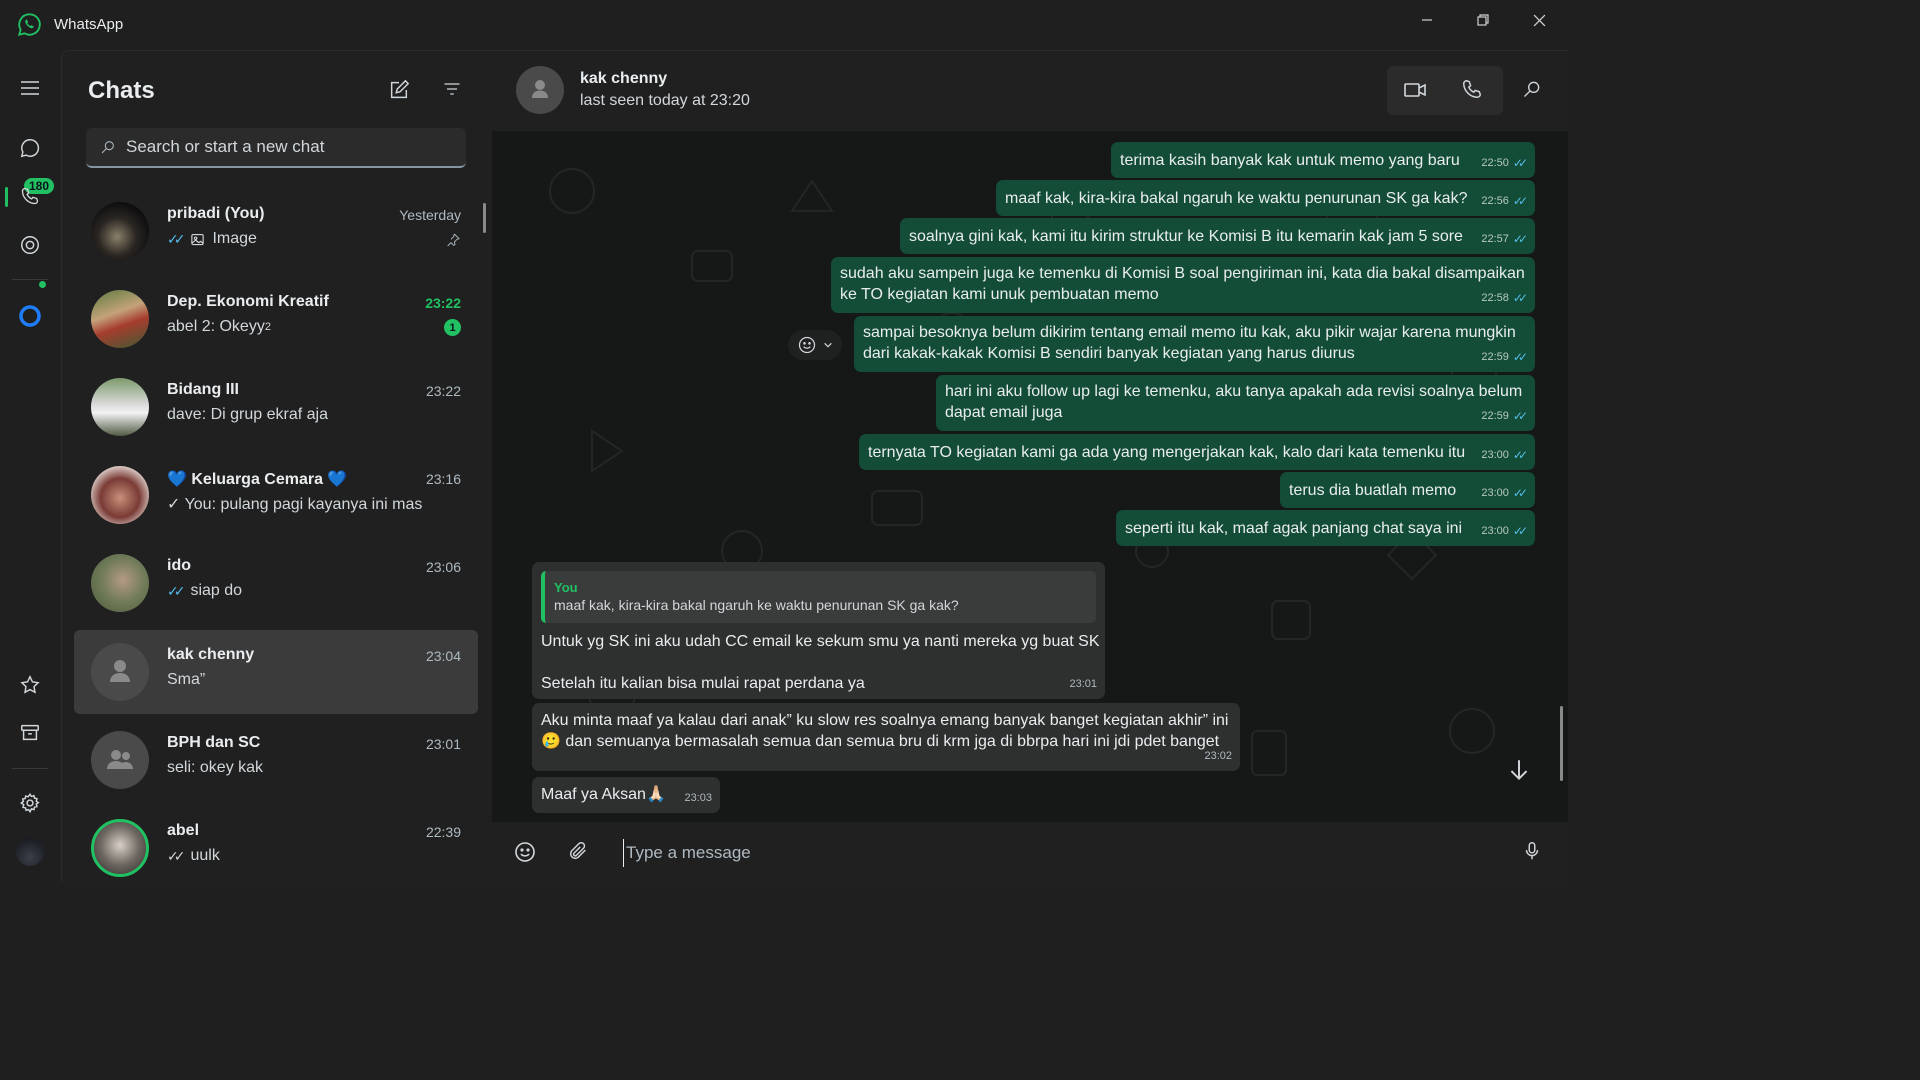 The image size is (1920, 1080). I want to click on calls-nav-button, so click(30, 196).